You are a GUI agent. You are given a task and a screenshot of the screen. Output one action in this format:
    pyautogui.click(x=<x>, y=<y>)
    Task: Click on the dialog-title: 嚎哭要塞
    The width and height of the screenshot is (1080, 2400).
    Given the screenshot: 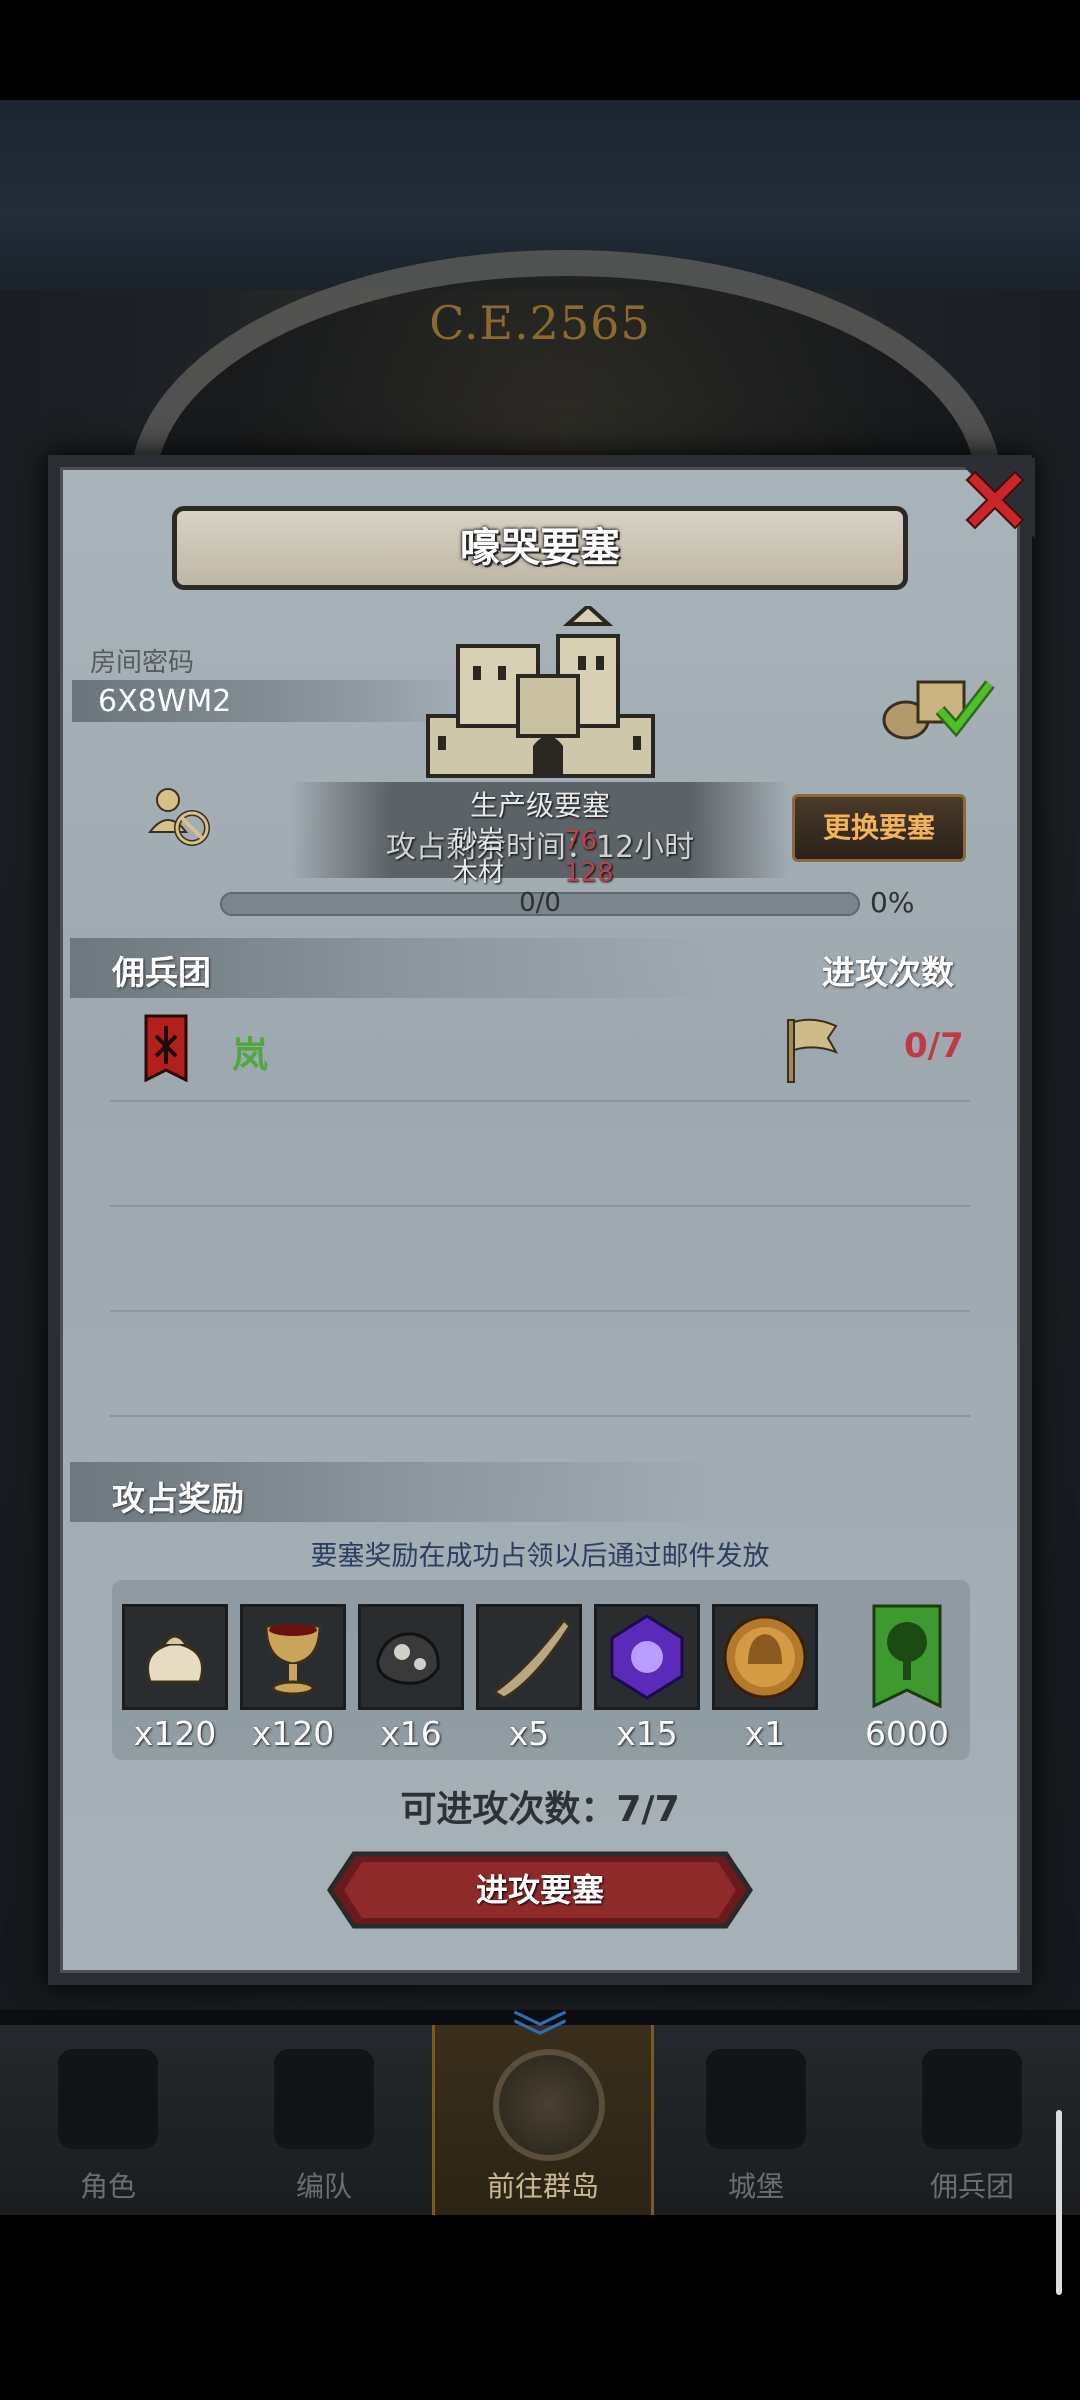 What is the action you would take?
    pyautogui.click(x=540, y=548)
    